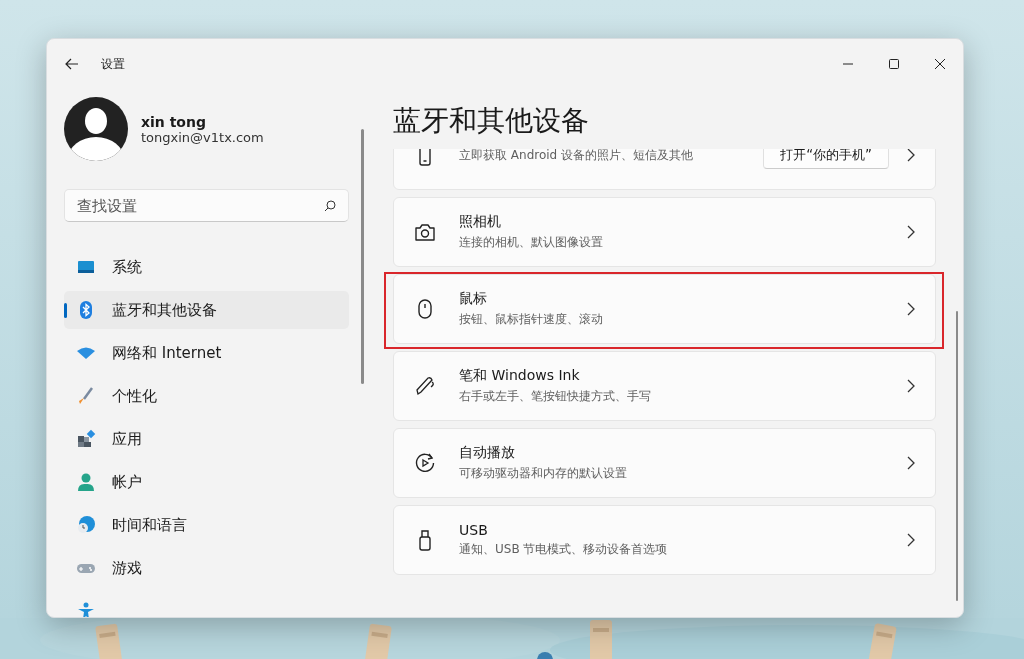  What do you see at coordinates (206, 267) in the screenshot?
I see `nav-item: 系统` at bounding box center [206, 267].